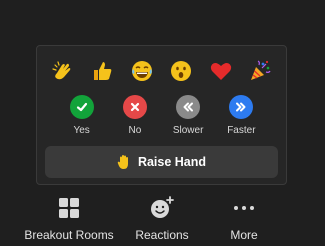  I want to click on feedback-faster-label: Faster, so click(241, 130).